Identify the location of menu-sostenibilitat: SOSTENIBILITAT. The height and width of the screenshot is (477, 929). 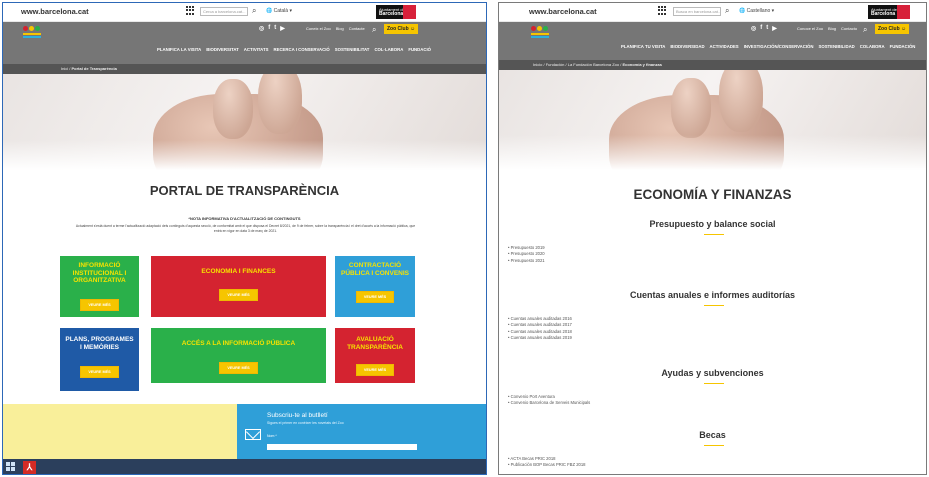
(352, 49).